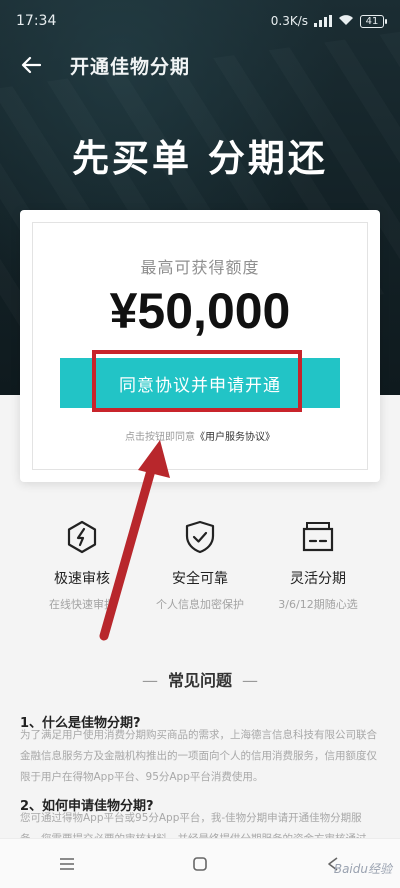 Image resolution: width=400 pixels, height=888 pixels. Describe the element at coordinates (82, 579) in the screenshot. I see `feature-title: 极速审核` at that location.